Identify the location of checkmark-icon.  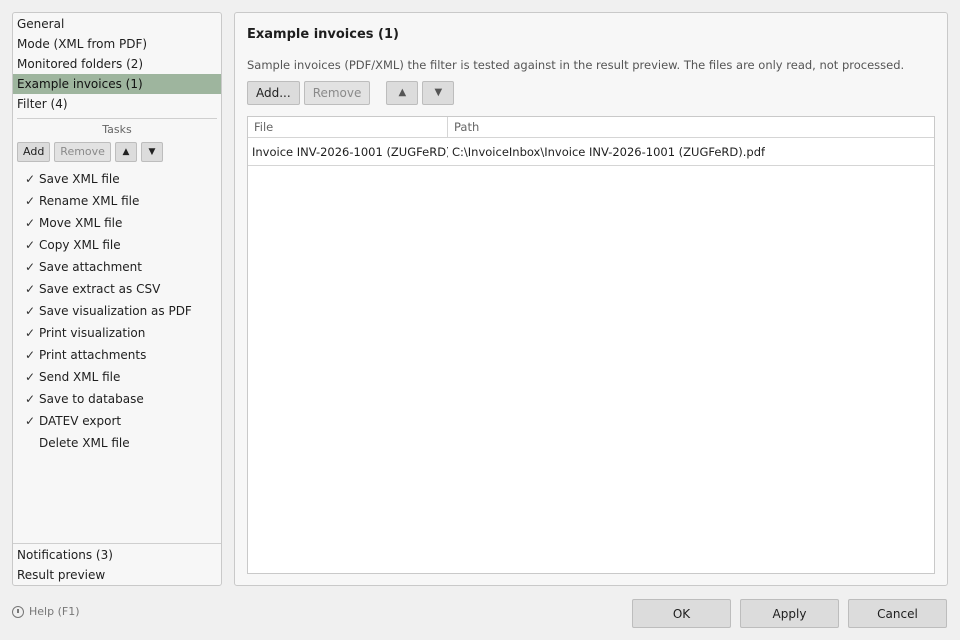
(32, 443).